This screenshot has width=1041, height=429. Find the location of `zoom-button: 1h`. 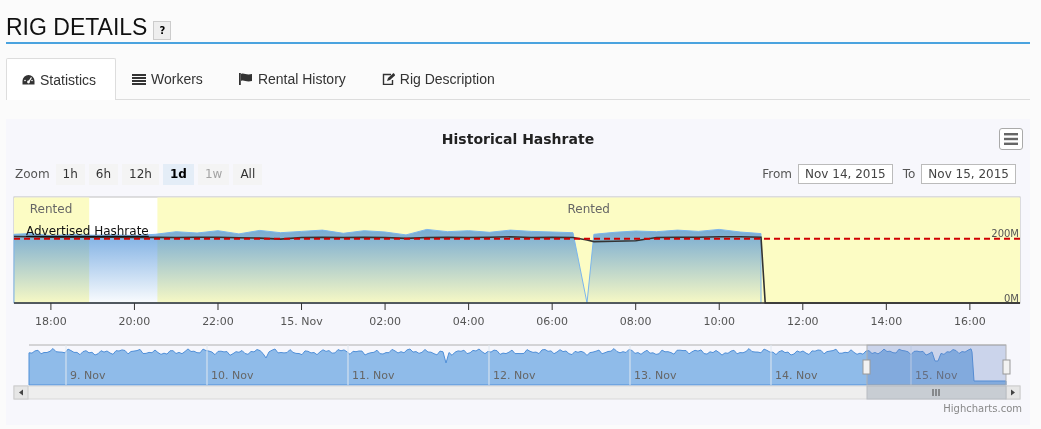

zoom-button: 1h is located at coordinates (70, 174).